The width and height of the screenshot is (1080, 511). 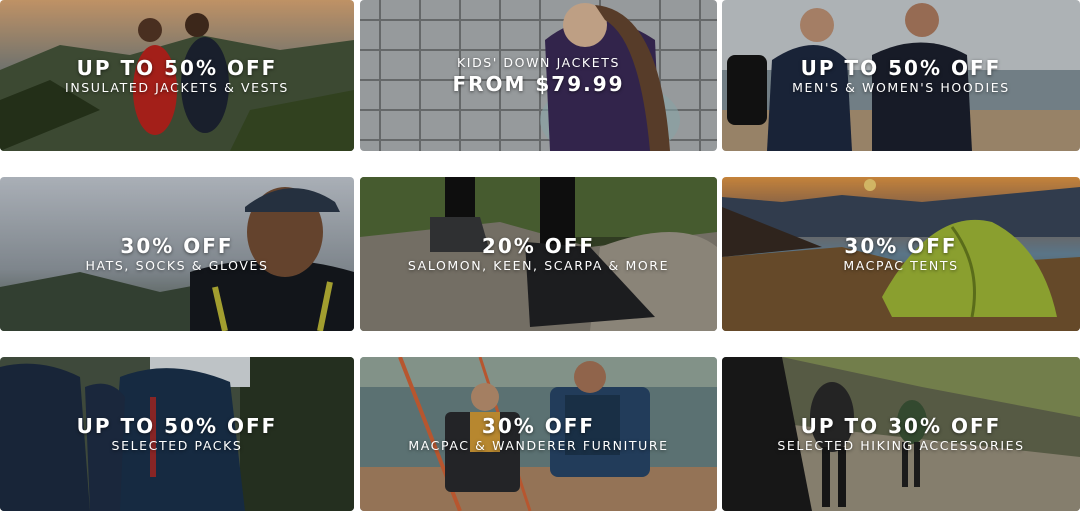 I want to click on promo-tile-kids-down-jackets: KIDS' DOWN JACKETS FROM $79.99, so click(x=538, y=75).